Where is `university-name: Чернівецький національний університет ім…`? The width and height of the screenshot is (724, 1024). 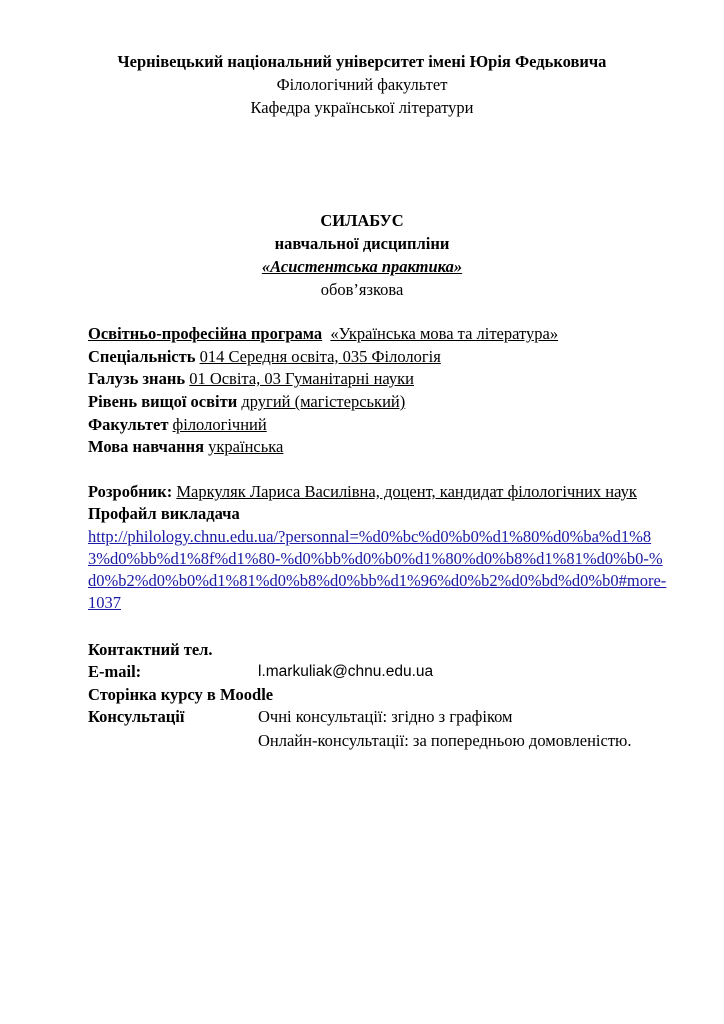
university-name: Чернівецький національний університет ім… is located at coordinates (362, 61).